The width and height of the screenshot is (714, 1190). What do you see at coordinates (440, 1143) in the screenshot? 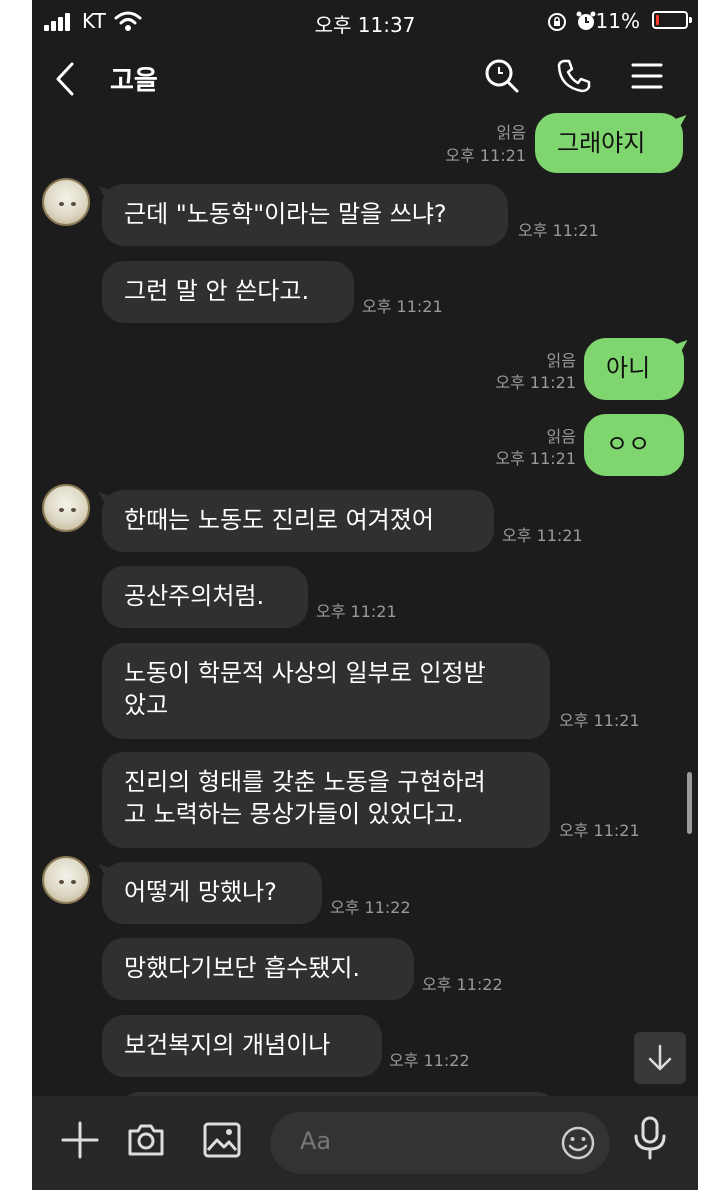
I see `message-input: Aa` at bounding box center [440, 1143].